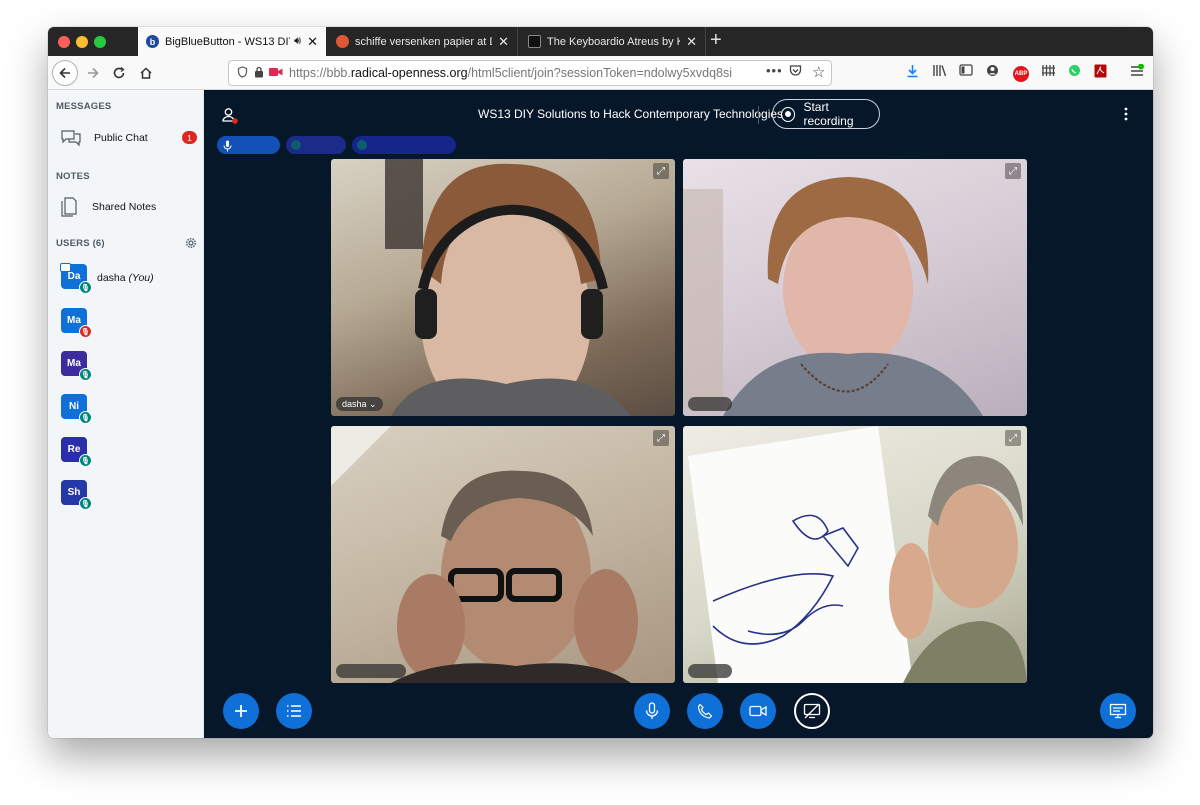 The height and width of the screenshot is (805, 1200). I want to click on users-header: USERS (6), so click(80, 243).